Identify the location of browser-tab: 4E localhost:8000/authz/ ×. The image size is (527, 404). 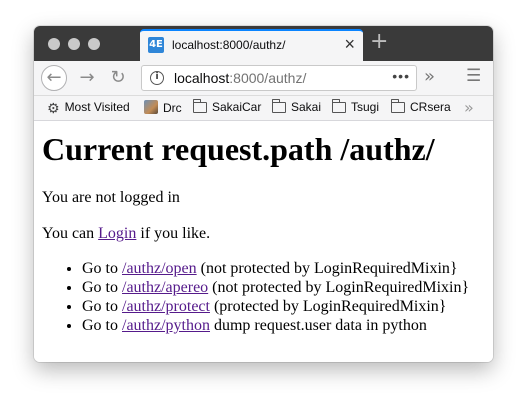
(251, 45).